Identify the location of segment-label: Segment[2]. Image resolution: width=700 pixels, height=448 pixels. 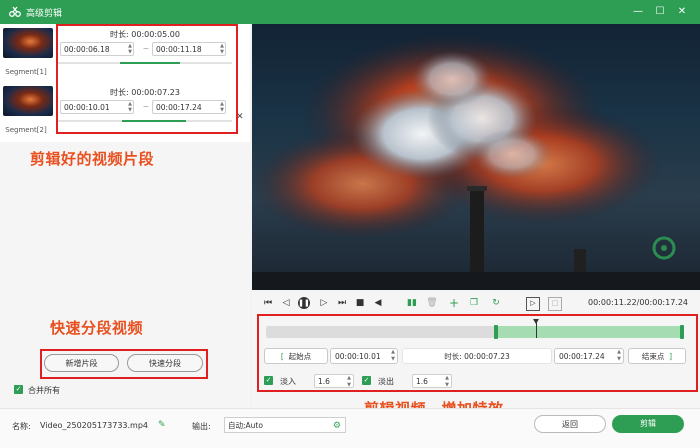
(26, 130).